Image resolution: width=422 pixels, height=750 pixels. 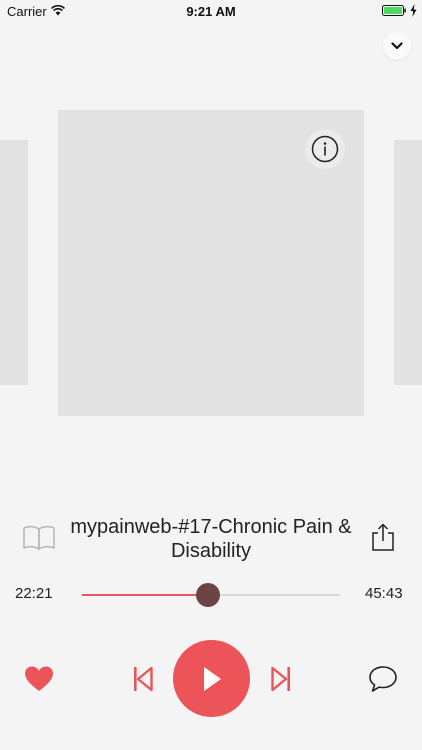 I want to click on status-time: 9:21 AM, so click(x=211, y=11).